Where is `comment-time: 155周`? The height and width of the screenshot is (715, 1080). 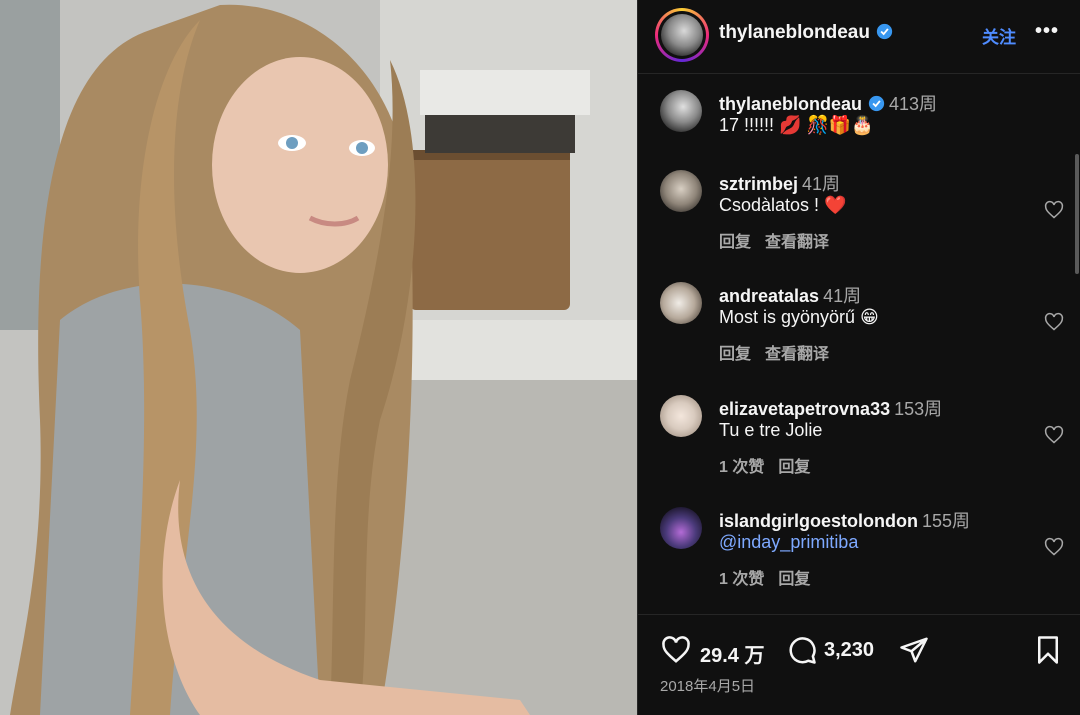 comment-time: 155周 is located at coordinates (946, 521).